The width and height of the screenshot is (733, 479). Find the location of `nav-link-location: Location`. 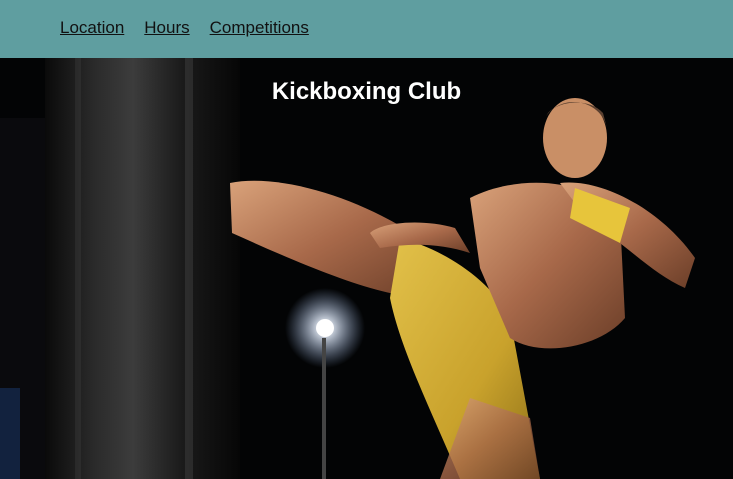

nav-link-location: Location is located at coordinates (92, 28).